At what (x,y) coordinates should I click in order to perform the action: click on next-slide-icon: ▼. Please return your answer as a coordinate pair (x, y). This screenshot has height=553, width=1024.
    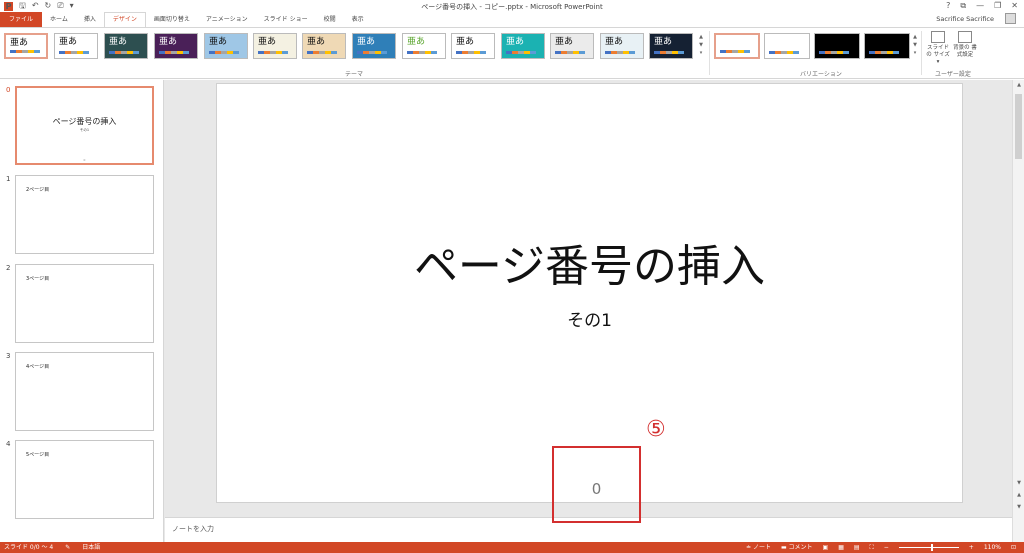
    Looking at the image, I should click on (1018, 507).